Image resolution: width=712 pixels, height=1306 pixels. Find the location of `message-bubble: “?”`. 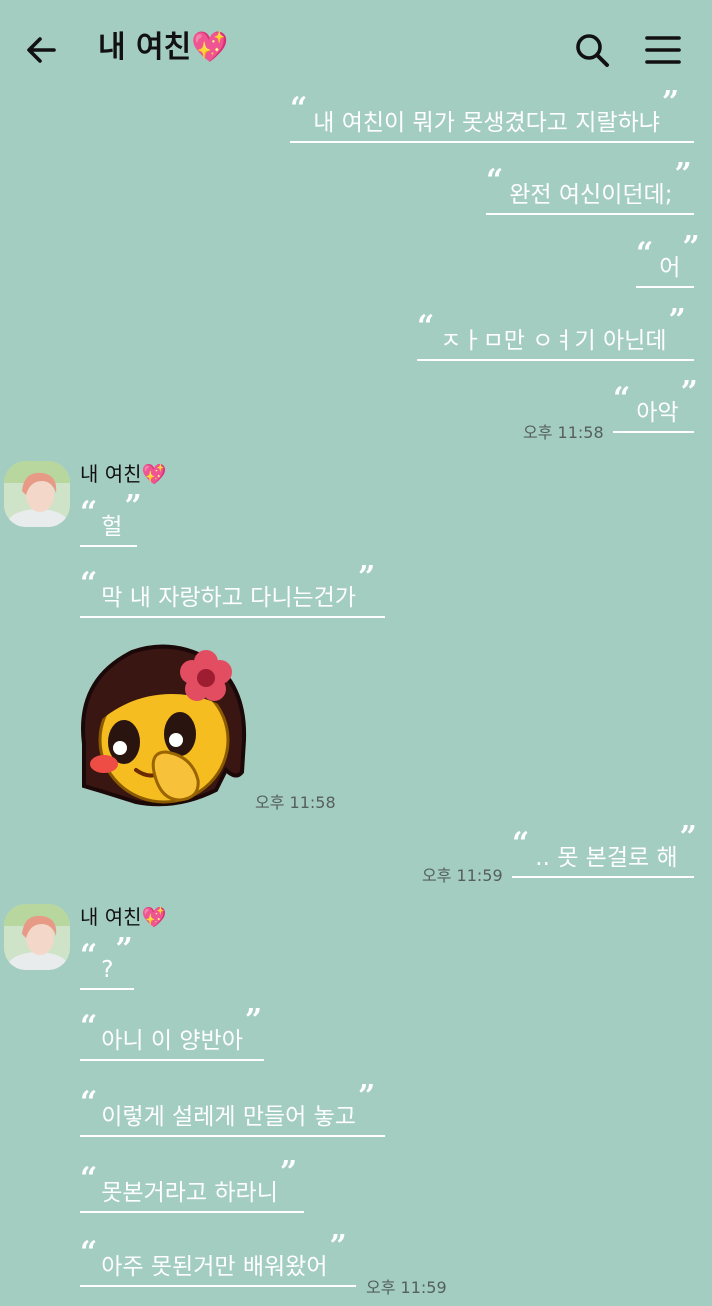

message-bubble: “?” is located at coordinates (107, 961).